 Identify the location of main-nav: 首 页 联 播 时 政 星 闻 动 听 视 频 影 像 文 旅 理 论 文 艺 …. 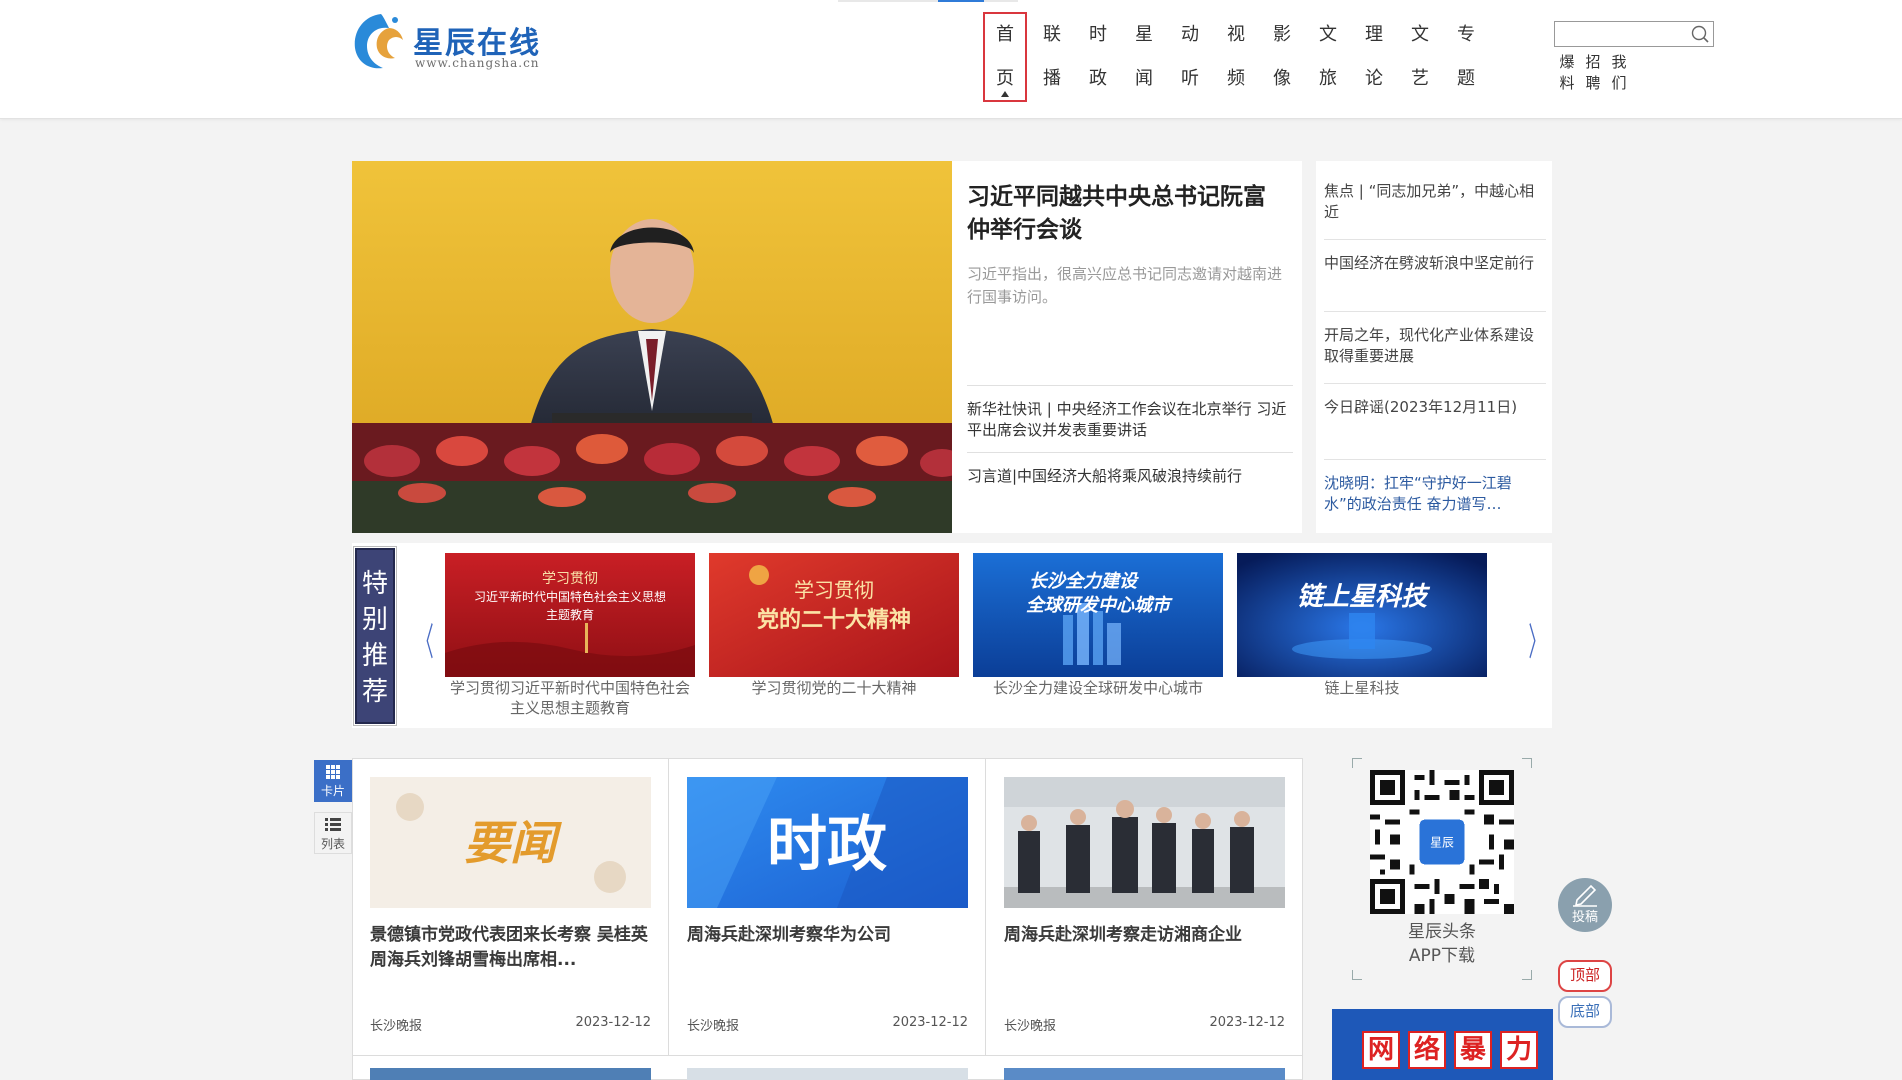
(1236, 57).